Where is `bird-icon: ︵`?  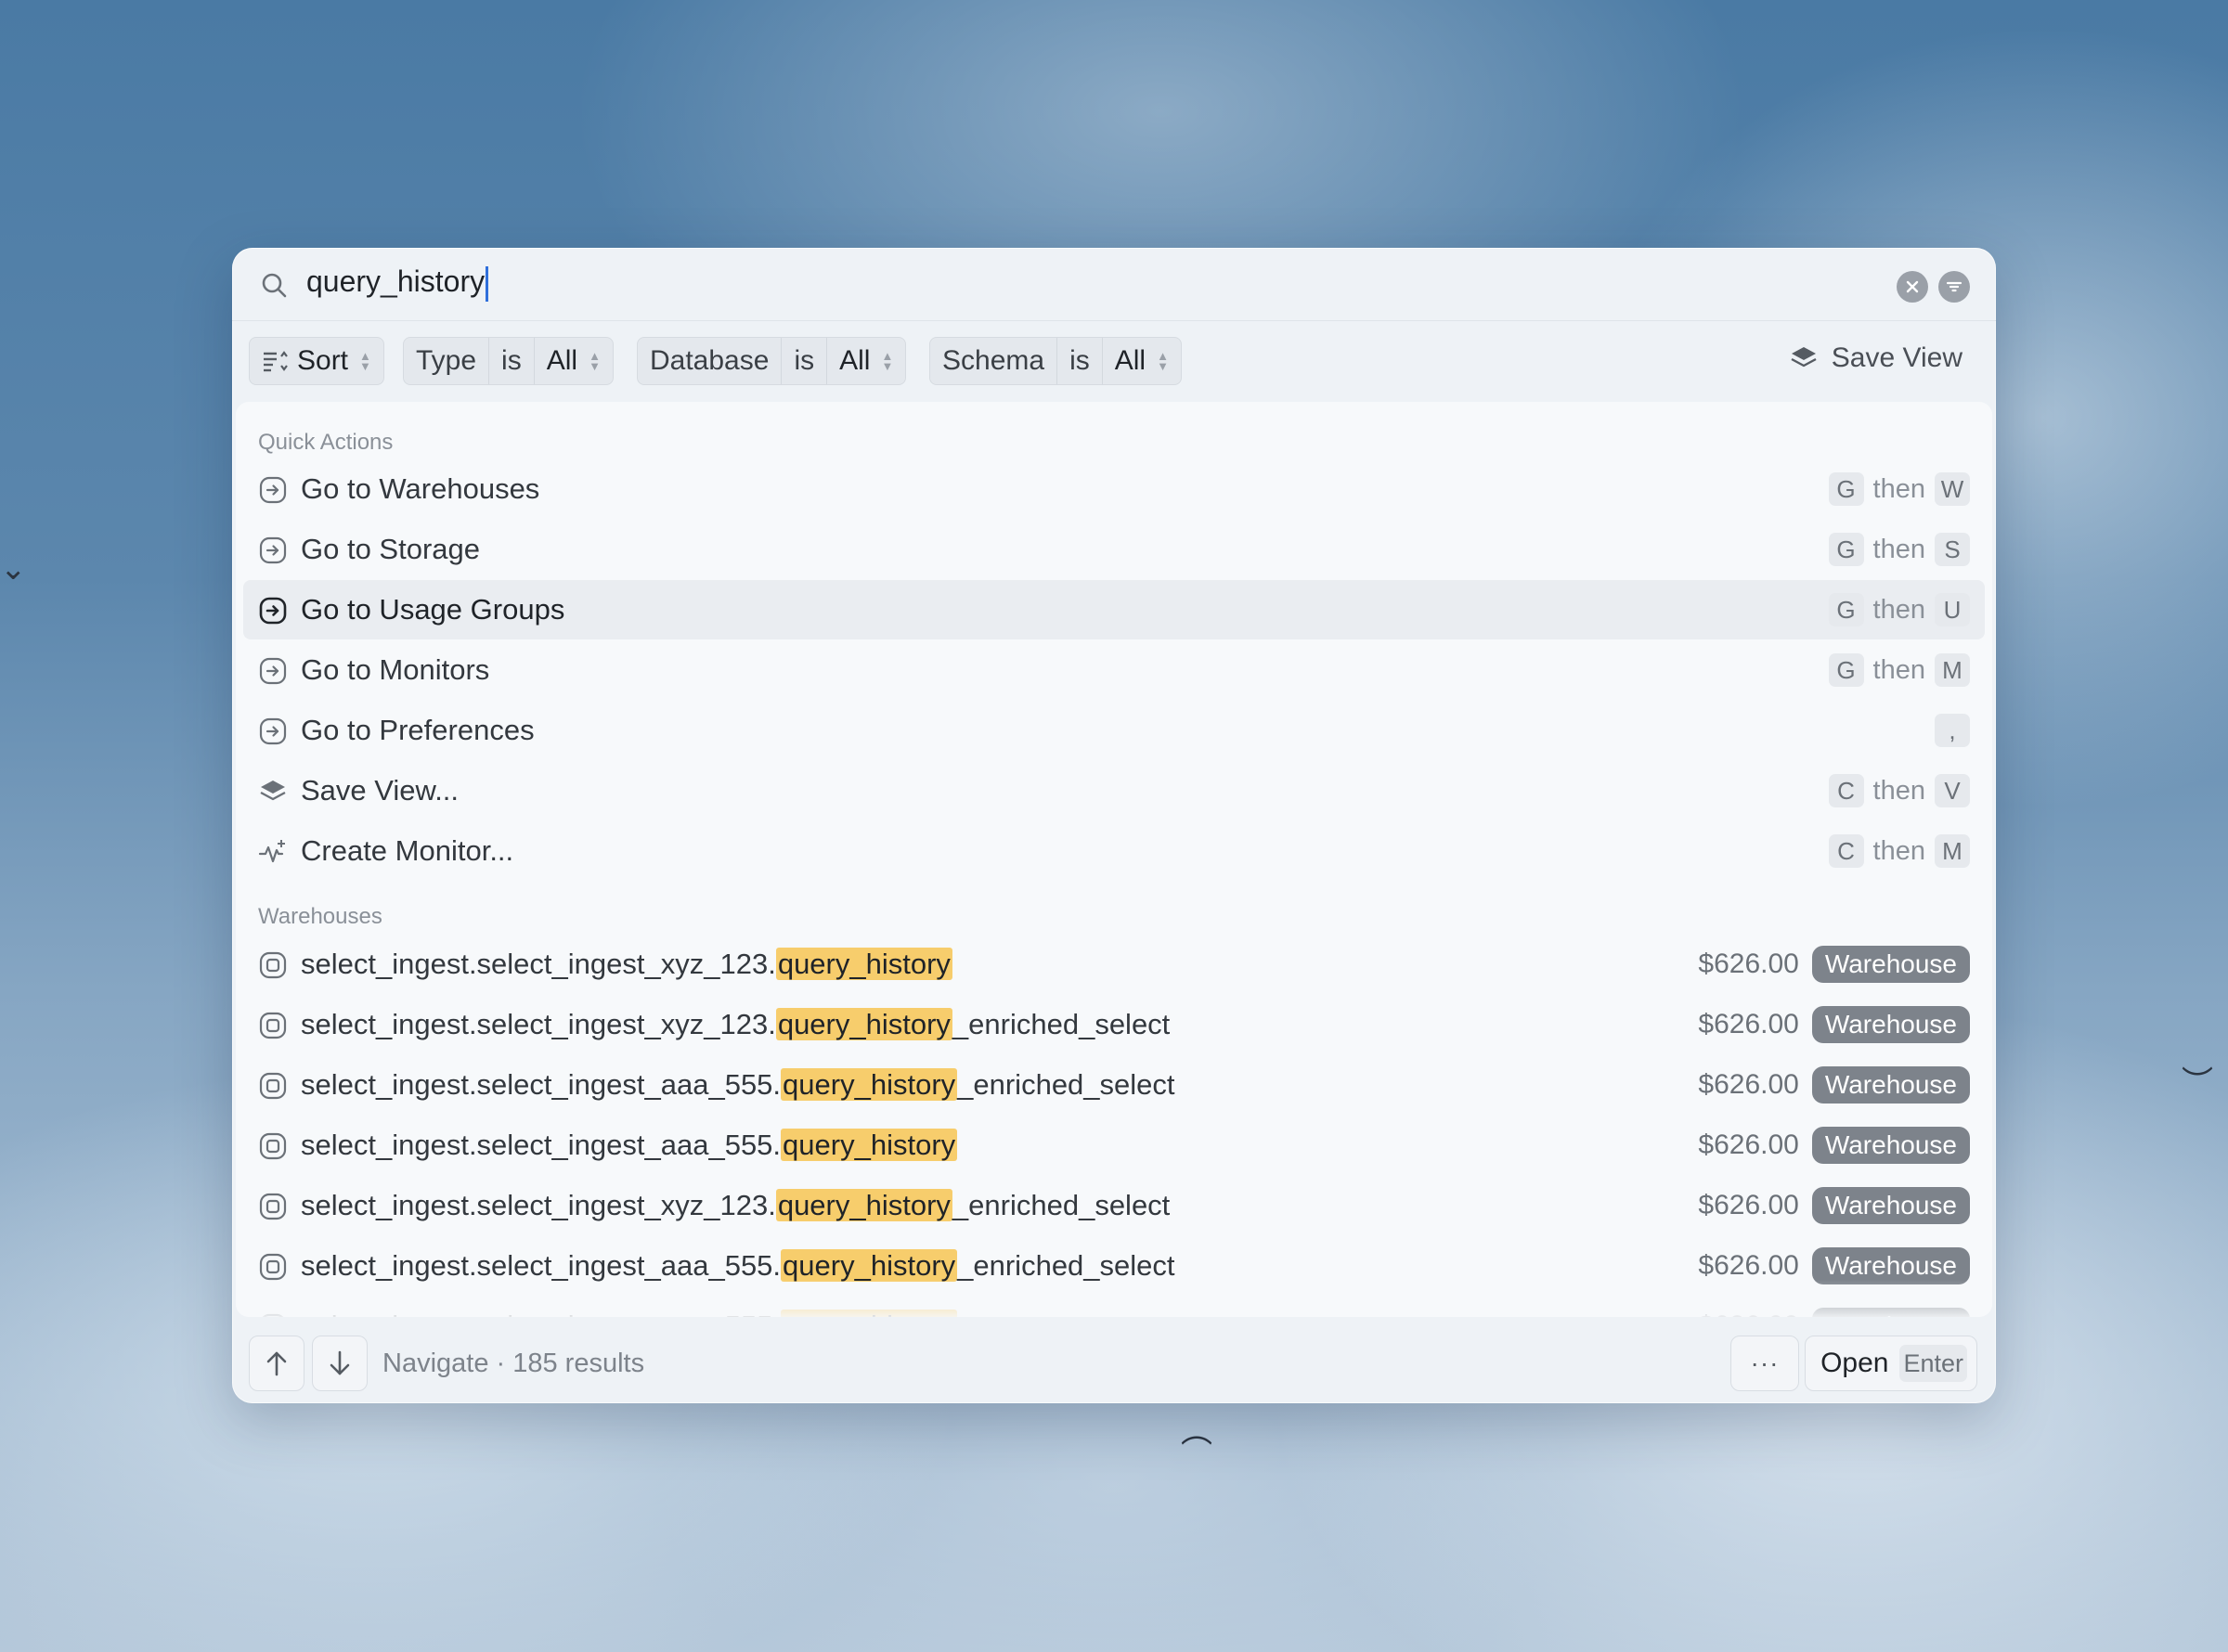 bird-icon: ︵ is located at coordinates (1196, 1432).